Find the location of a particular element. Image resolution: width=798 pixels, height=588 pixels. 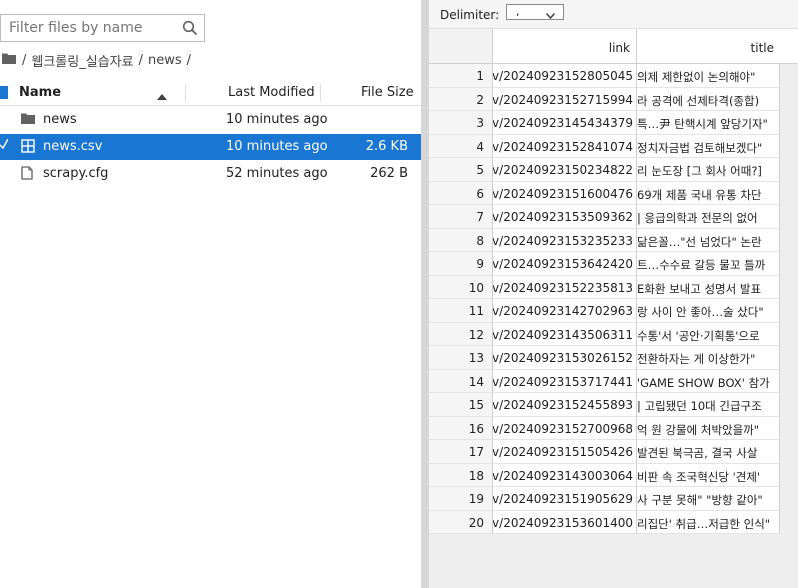

table-row: 15et/v/20240923152455893 | 고립됐던 10대 긴급구조 is located at coordinates (613, 405).